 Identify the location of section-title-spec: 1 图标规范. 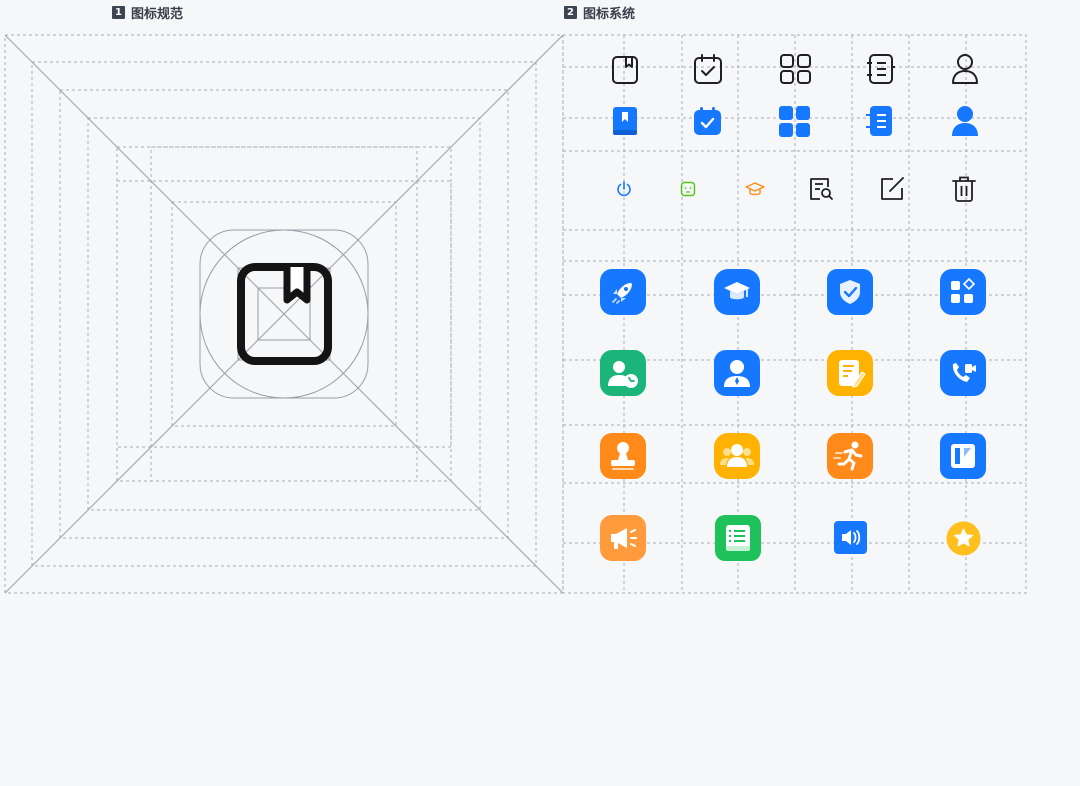
(148, 12).